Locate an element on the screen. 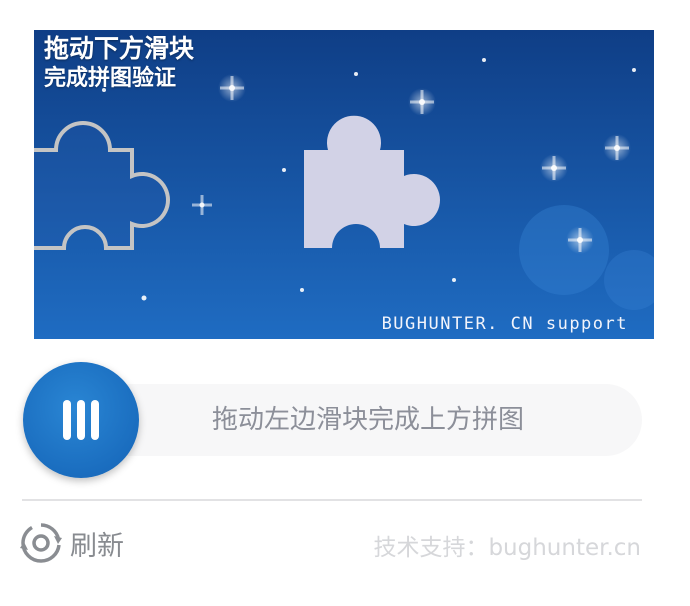 The image size is (690, 606). puzzle-watermark: BUGHUNTER. CN support is located at coordinates (504, 324).